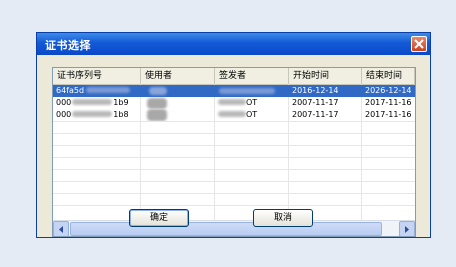  I want to click on column-header-issuer: 签发者, so click(252, 76).